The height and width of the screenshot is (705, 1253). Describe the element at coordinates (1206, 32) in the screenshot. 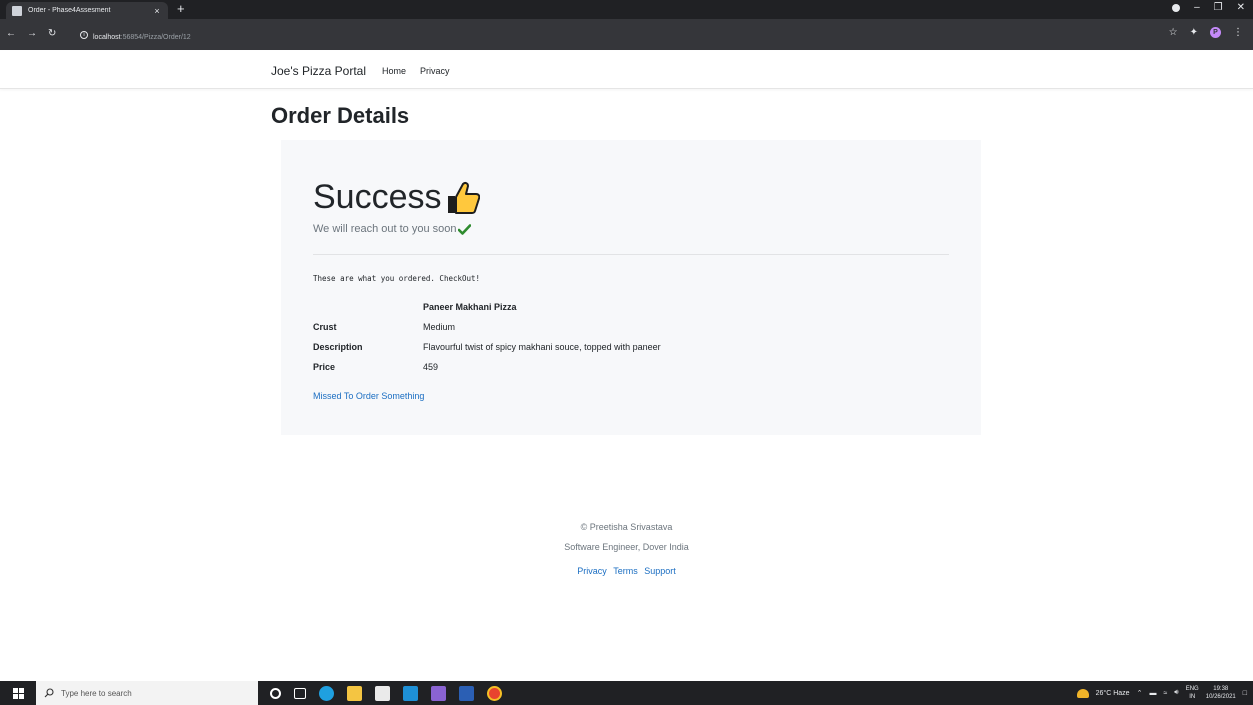

I see `browser-toolbar-right: ☆ ✦ P ⋮` at that location.